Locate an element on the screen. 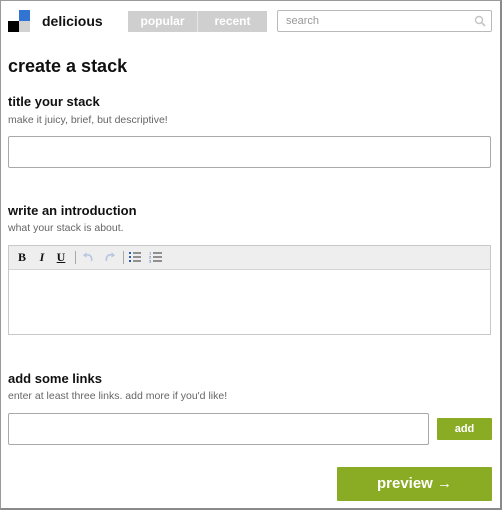  title-label: title your stack is located at coordinates (54, 101).